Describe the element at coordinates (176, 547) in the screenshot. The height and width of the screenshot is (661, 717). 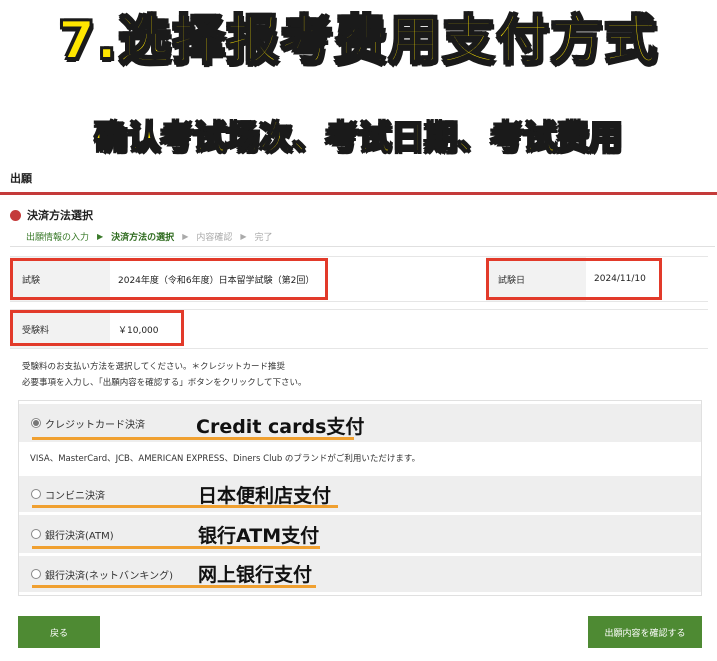
I see `underline-atm` at that location.